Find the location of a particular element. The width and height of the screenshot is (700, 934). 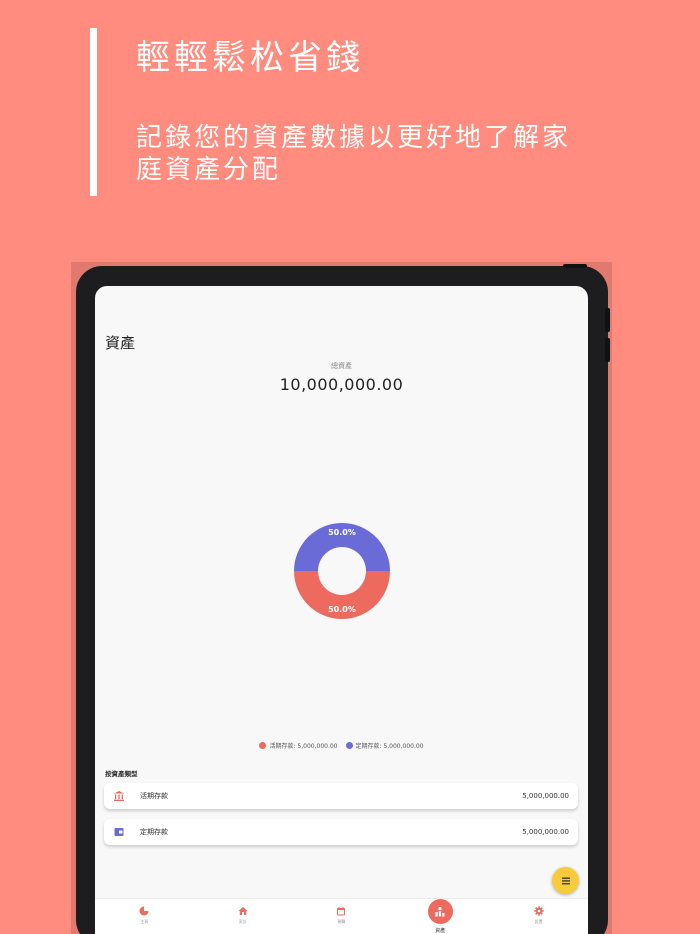

promo-accent-bar is located at coordinates (93, 112).